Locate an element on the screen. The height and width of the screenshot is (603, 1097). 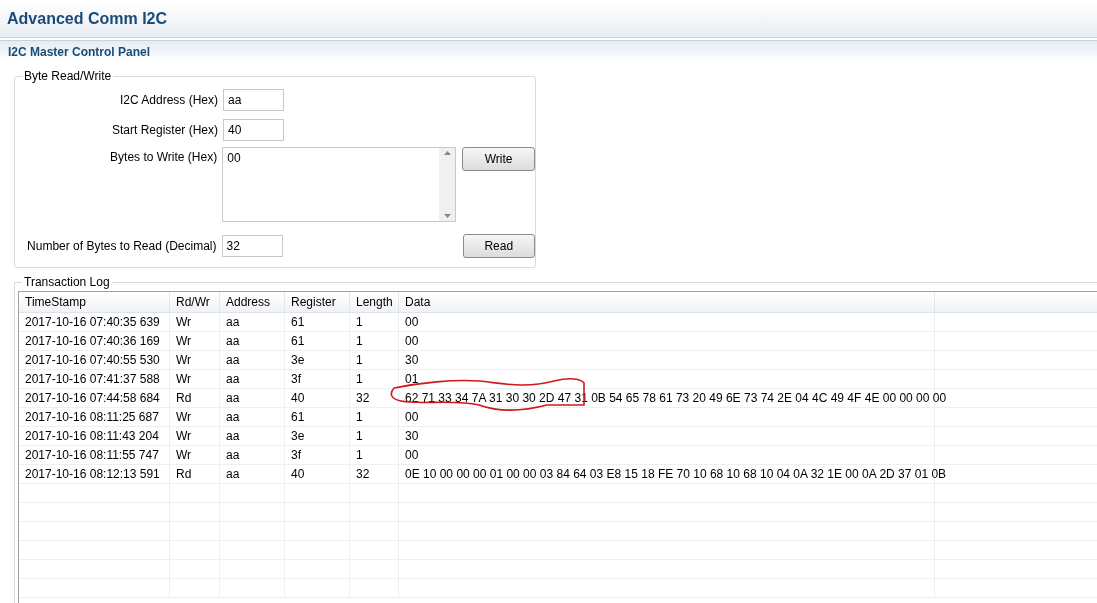
table-cell-text: 2017-10-16 07:40:55 530 is located at coordinates (92, 360).